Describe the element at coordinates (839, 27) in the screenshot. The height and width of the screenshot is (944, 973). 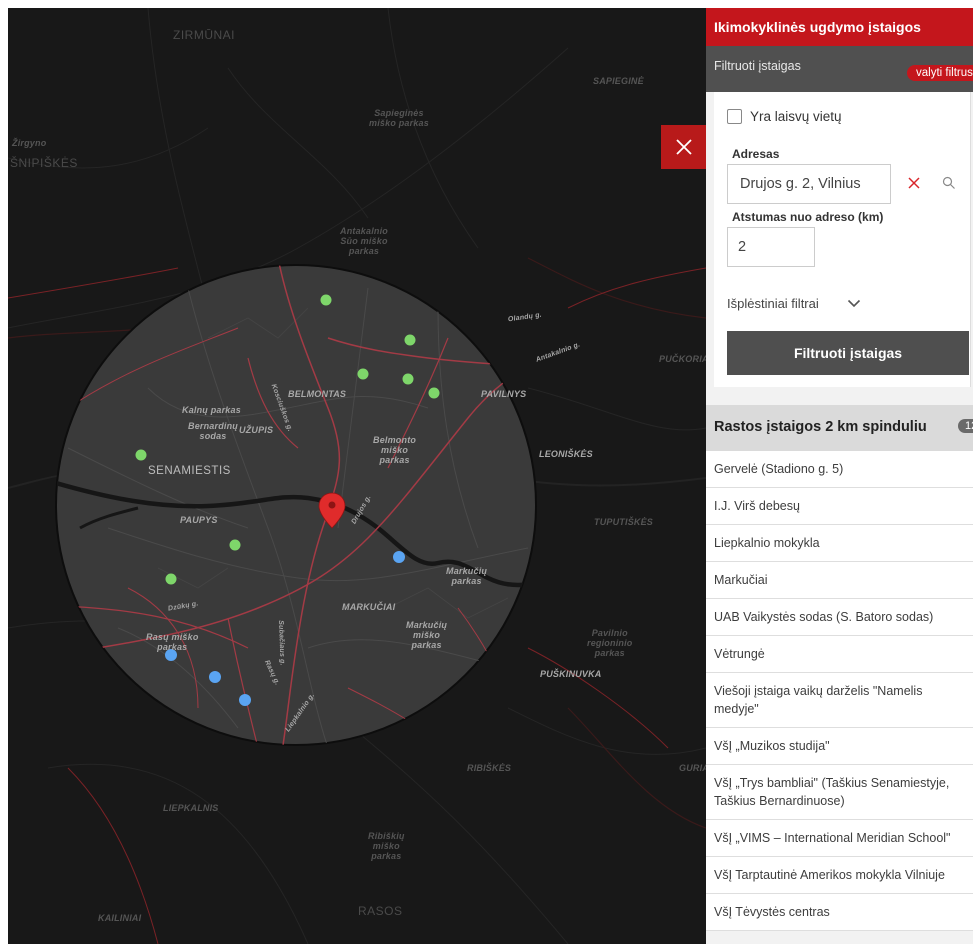
I see `panel-title: Ikimokyklinės ugdymo įstaigos` at that location.